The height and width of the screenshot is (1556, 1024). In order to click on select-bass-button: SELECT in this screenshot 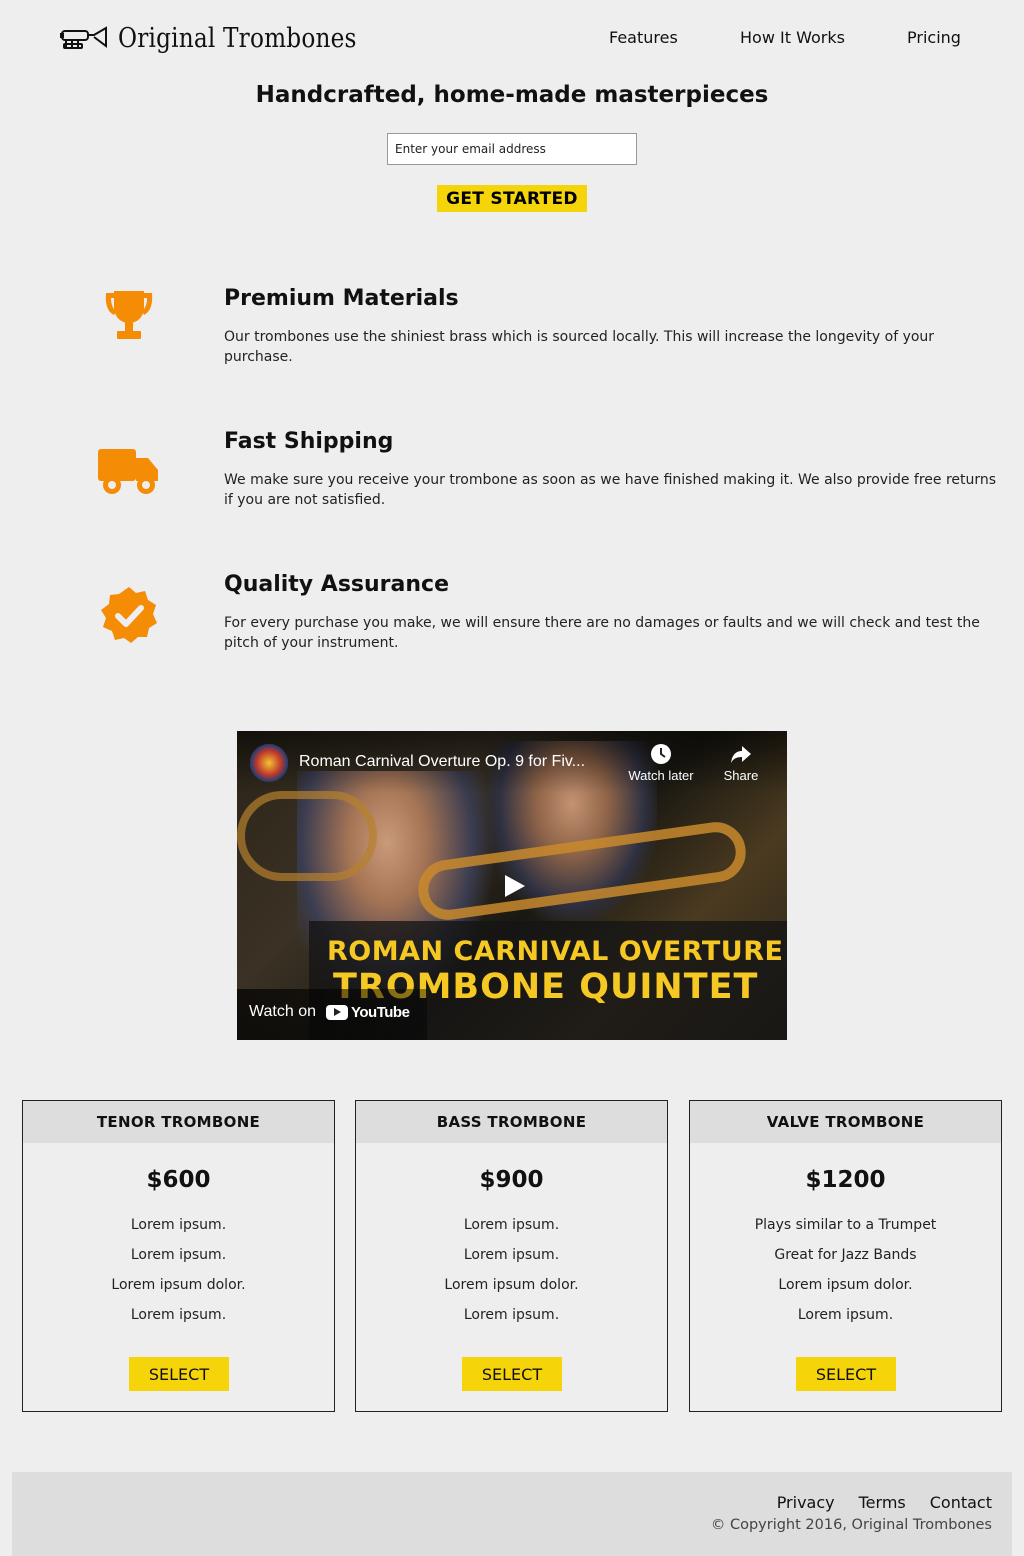, I will do `click(512, 1374)`.